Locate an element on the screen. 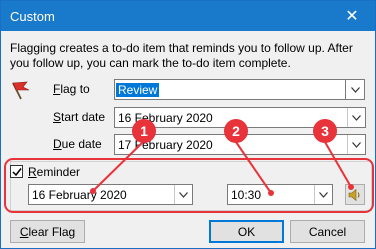 The image size is (376, 249). callout-badge-2: 2 is located at coordinates (236, 131).